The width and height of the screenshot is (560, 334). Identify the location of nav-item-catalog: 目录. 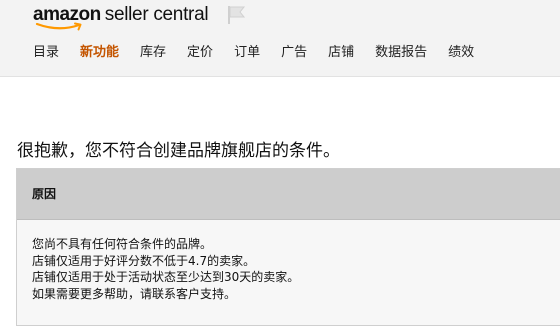
(46, 53).